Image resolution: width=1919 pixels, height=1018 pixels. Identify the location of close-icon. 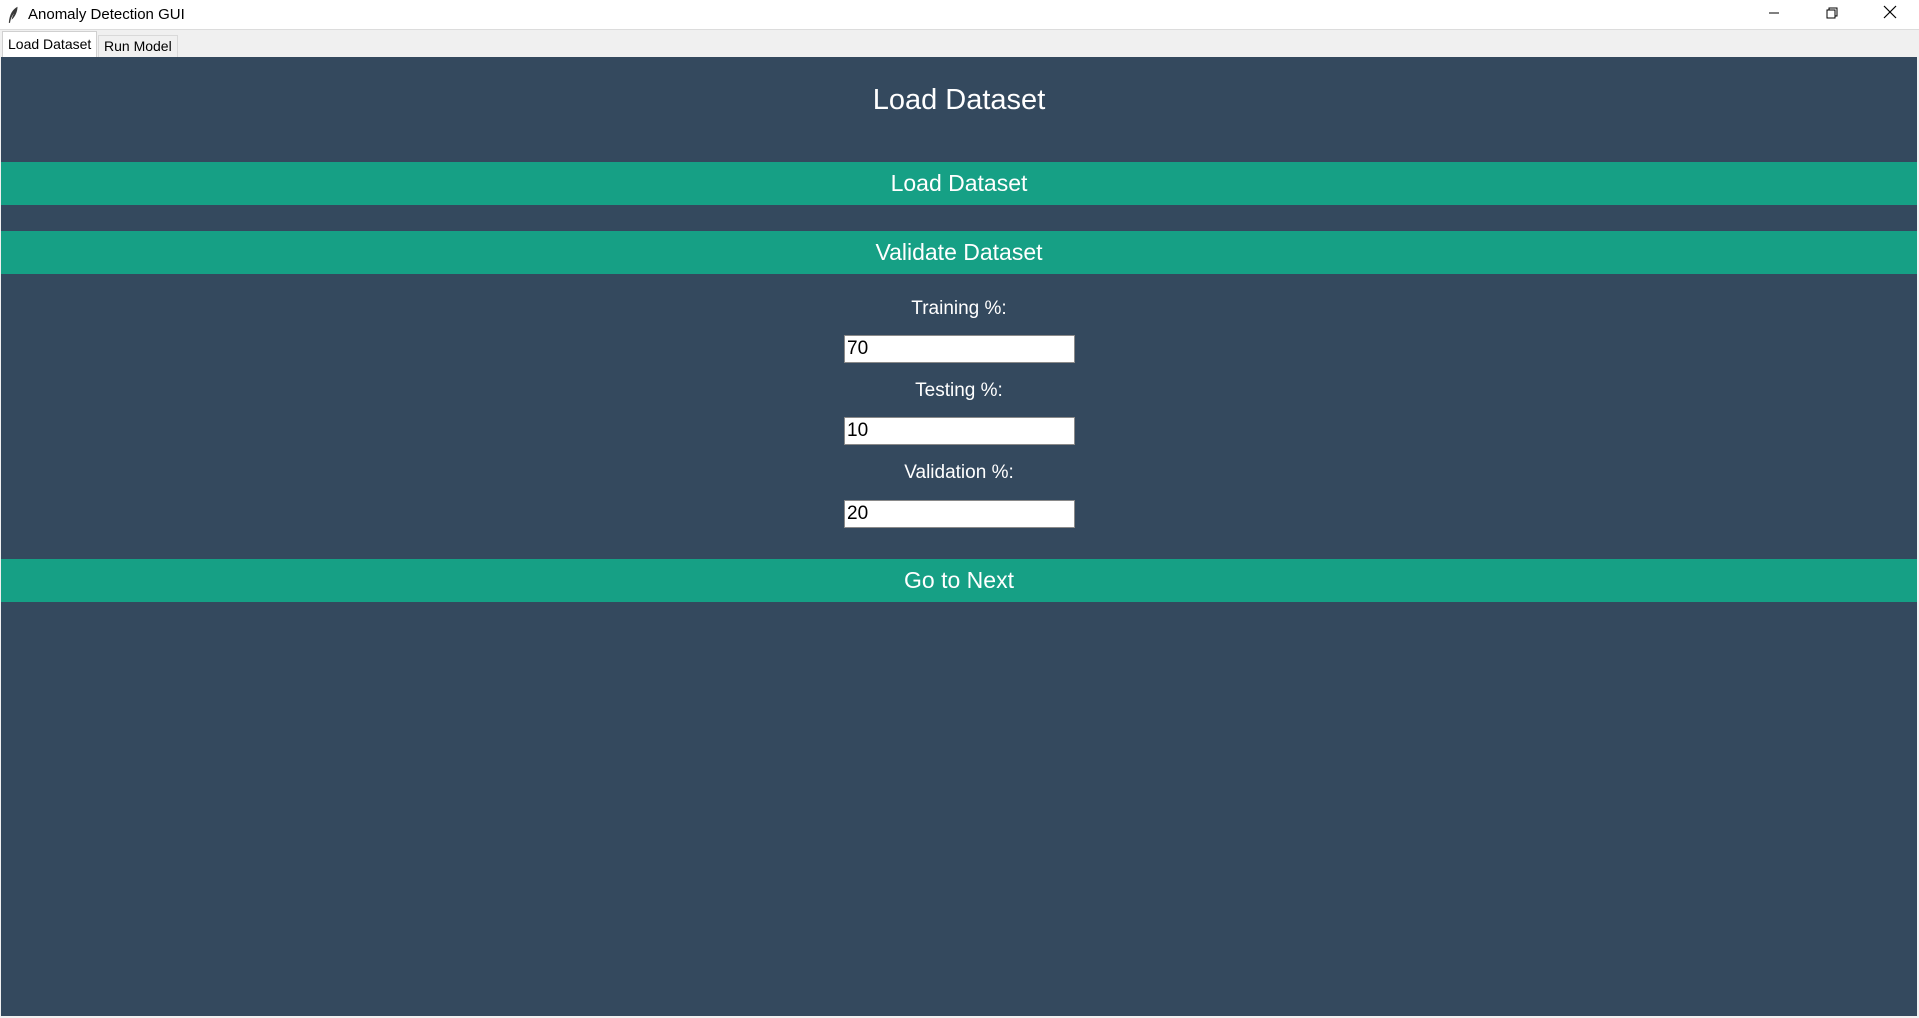
(1890, 14).